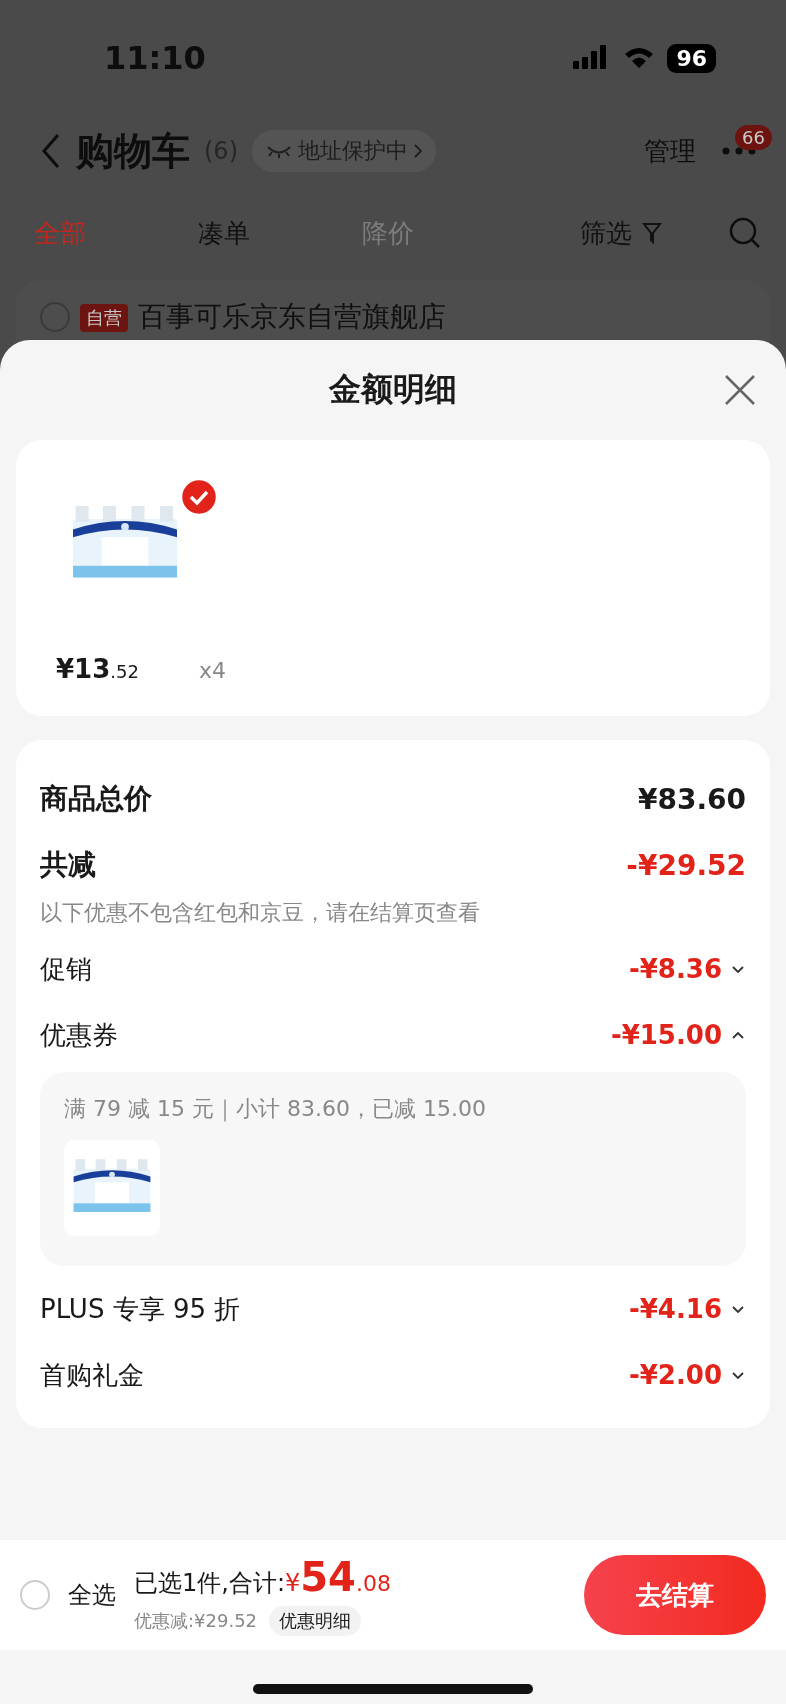 The height and width of the screenshot is (1704, 786). I want to click on total-value: ¥83.60, so click(691, 799).